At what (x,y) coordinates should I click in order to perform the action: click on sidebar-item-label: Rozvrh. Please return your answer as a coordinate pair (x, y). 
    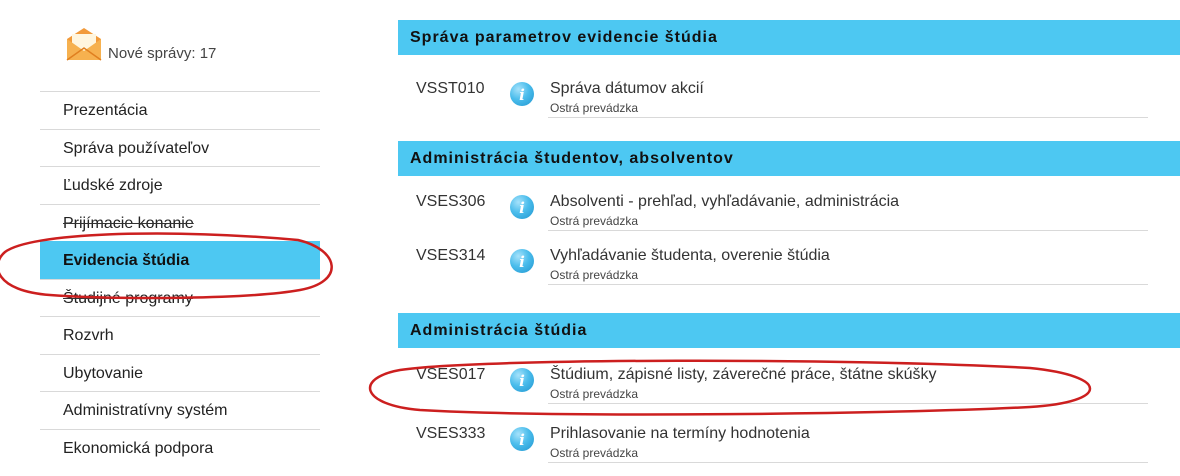
    Looking at the image, I should click on (88, 335).